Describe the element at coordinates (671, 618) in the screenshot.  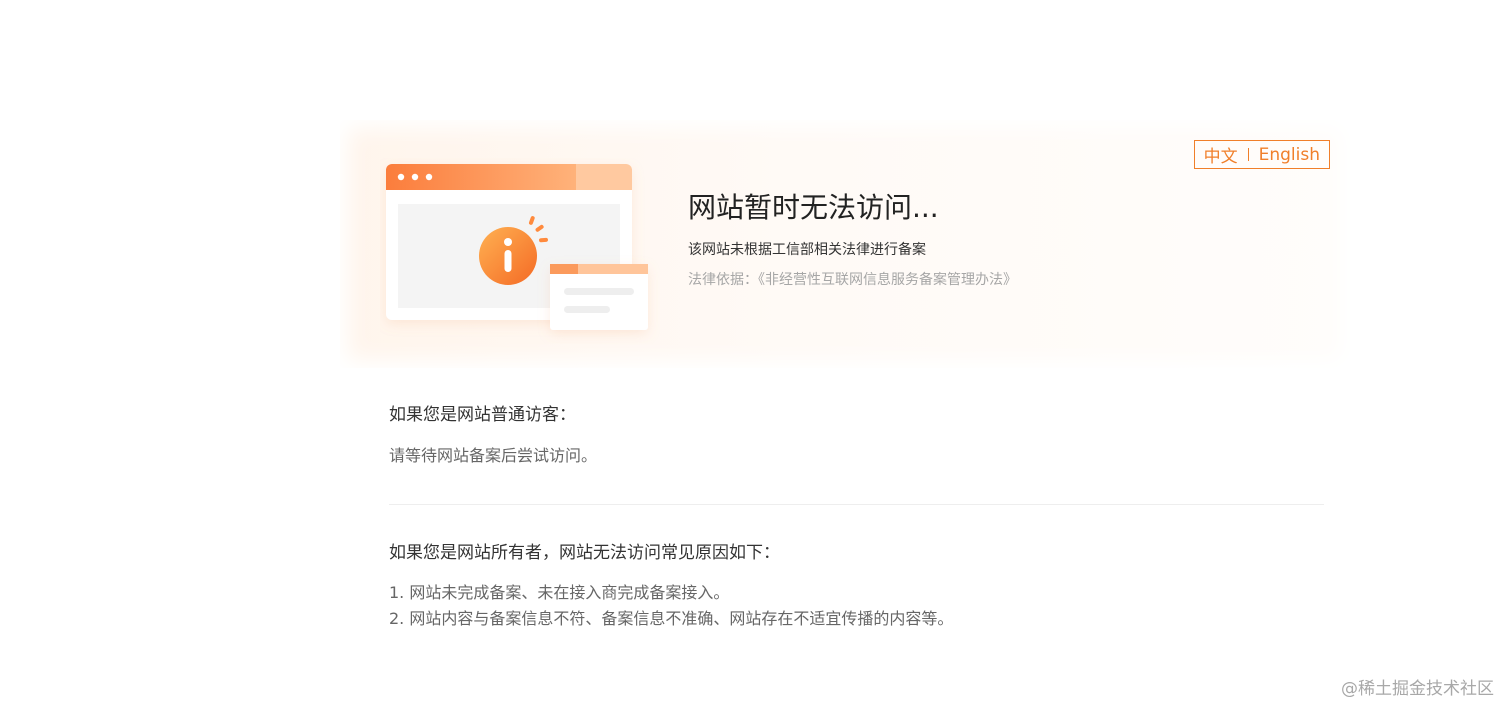
I see `list-item: 2. 网站内容与备案信息不符、备案信息不准确、网站存在不适宜传播的内容等。` at that location.